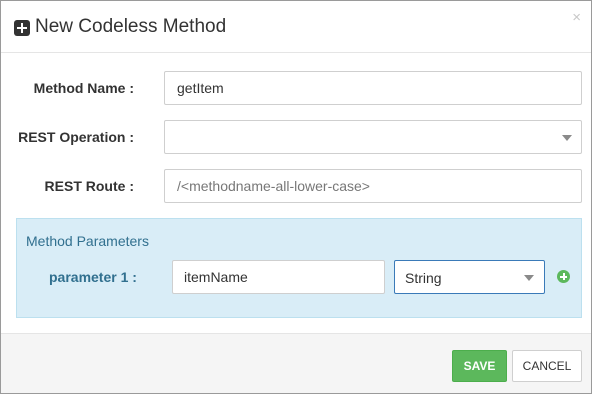 The width and height of the screenshot is (592, 394). Describe the element at coordinates (278, 277) in the screenshot. I see `parameter-1-name-input` at that location.